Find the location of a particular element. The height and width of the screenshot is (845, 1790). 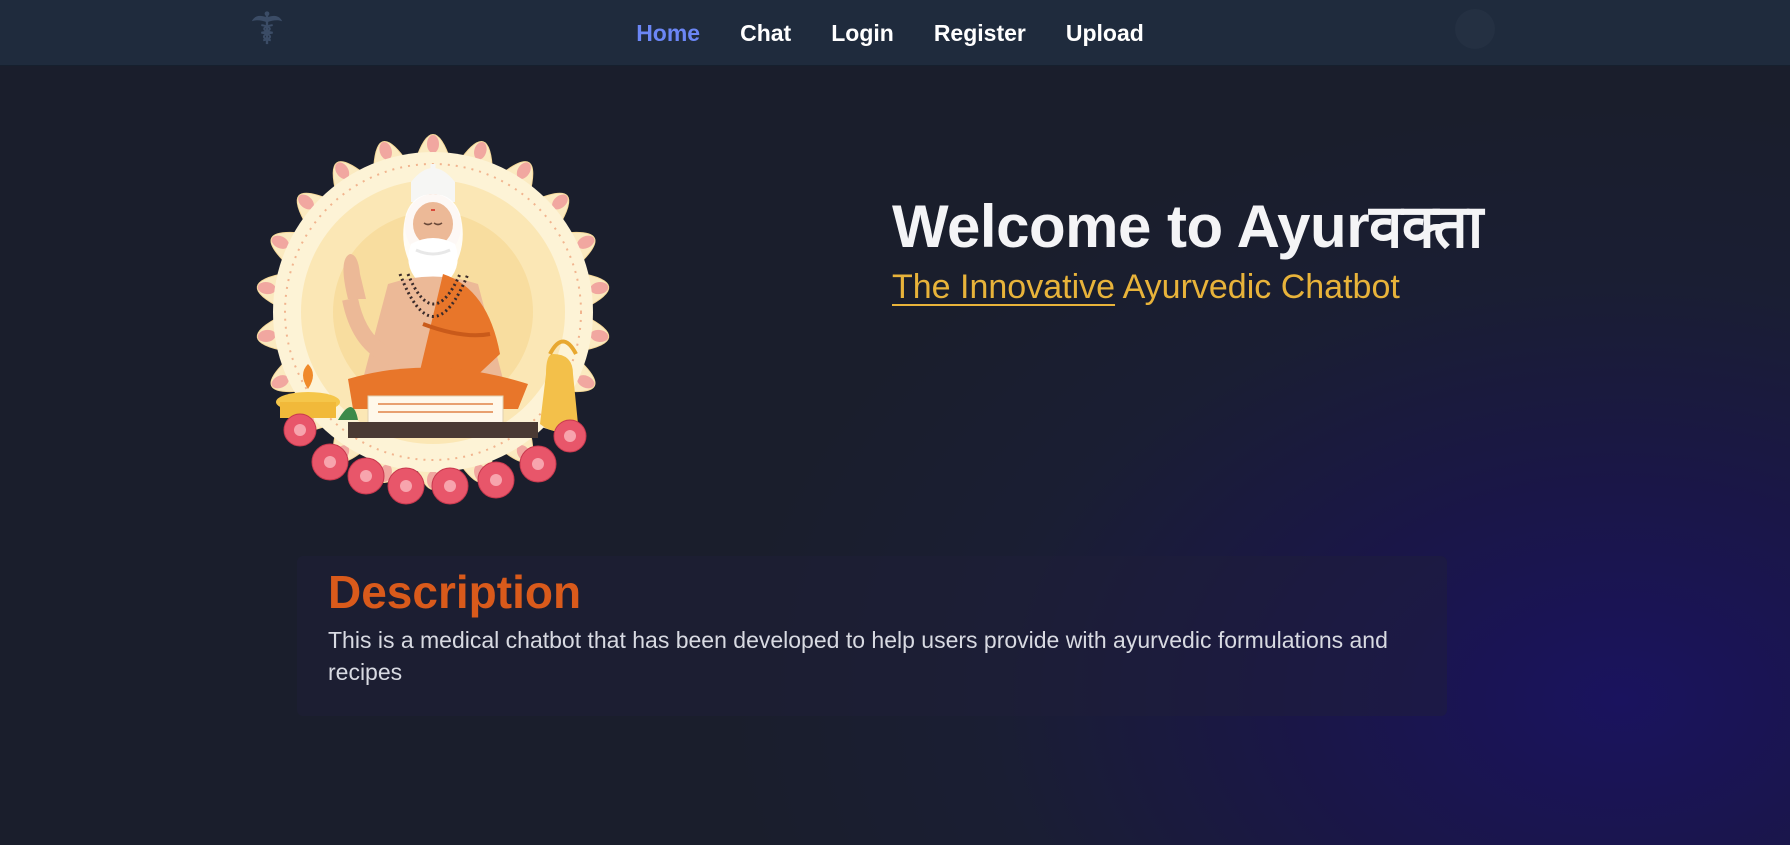

ayurveda-sage-illustration is located at coordinates (433, 319).